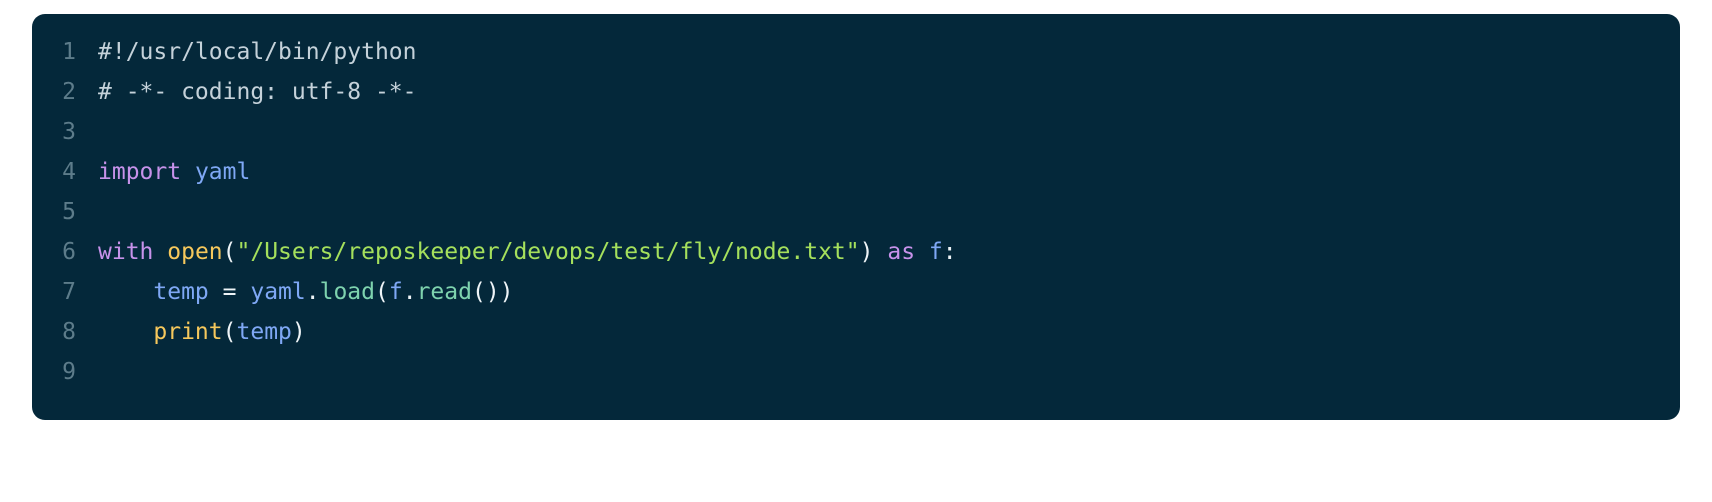 The width and height of the screenshot is (1712, 502). Describe the element at coordinates (889, 332) in the screenshot. I see `line-content: print(temp)` at that location.